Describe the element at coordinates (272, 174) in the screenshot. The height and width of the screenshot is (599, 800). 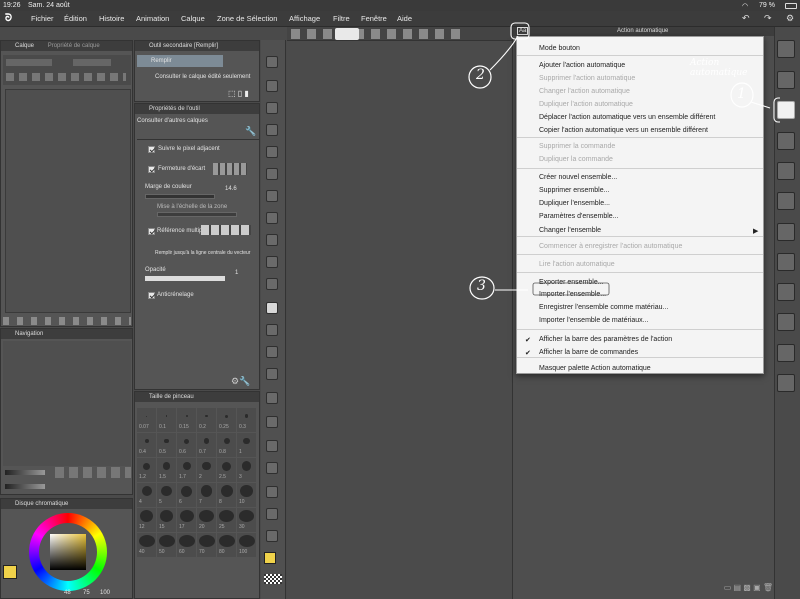
I see `eyedropper-tool-icon` at that location.